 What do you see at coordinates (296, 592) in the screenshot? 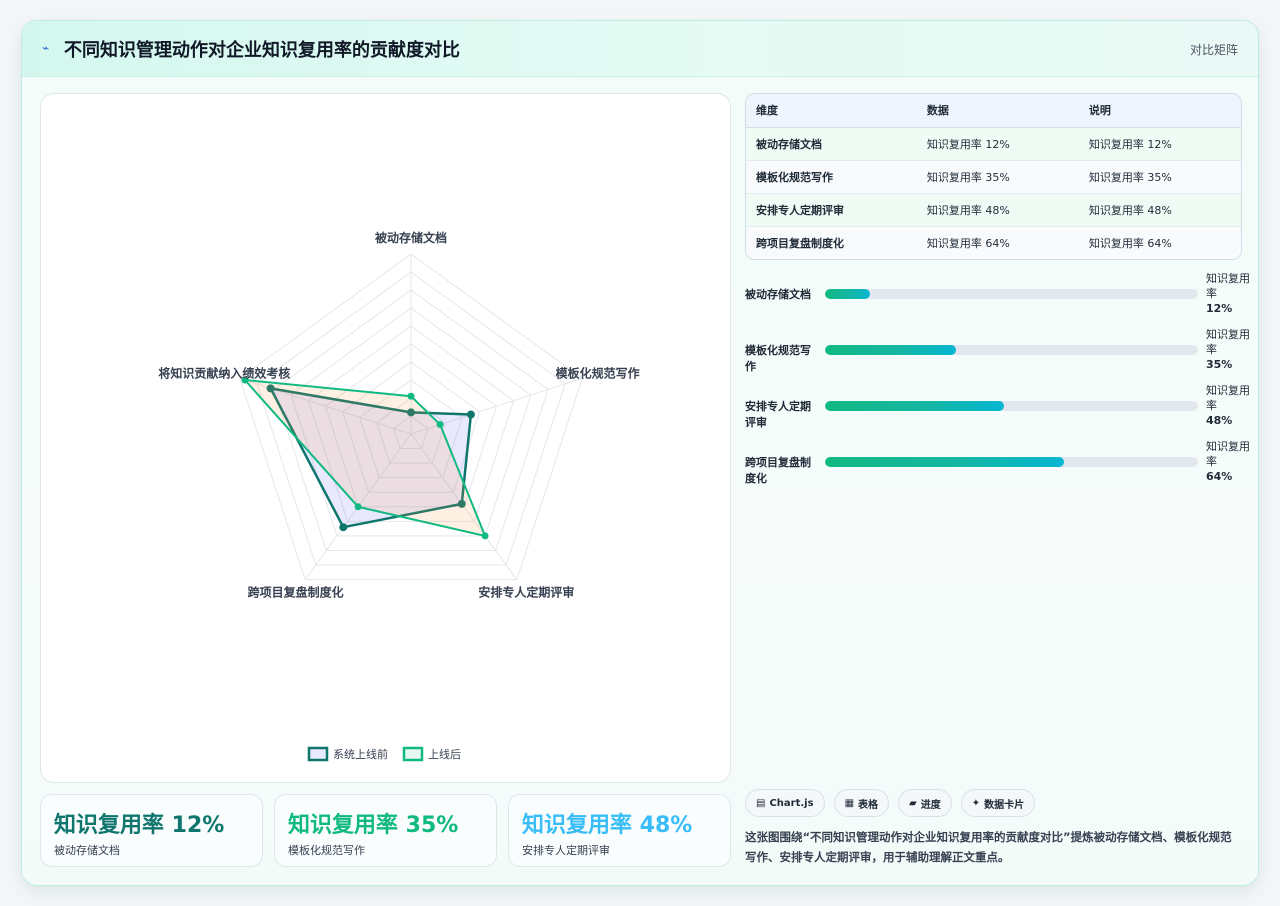
I see `radar-axis-label: 跨项目复盘制度化` at bounding box center [296, 592].